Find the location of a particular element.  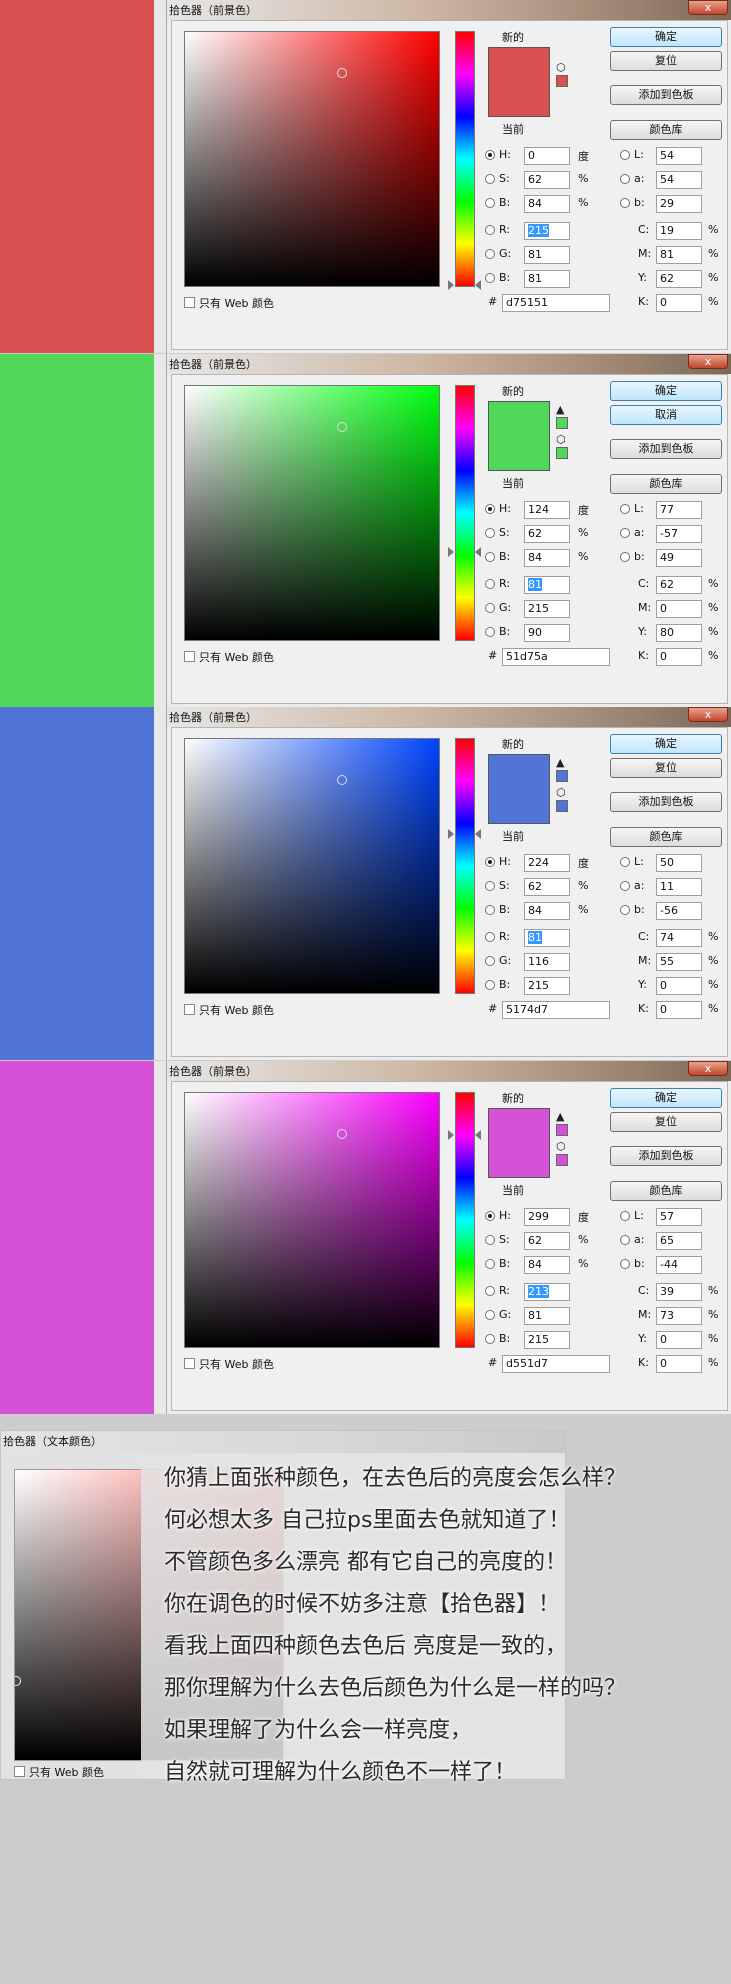

input-h: 124 is located at coordinates (547, 510).